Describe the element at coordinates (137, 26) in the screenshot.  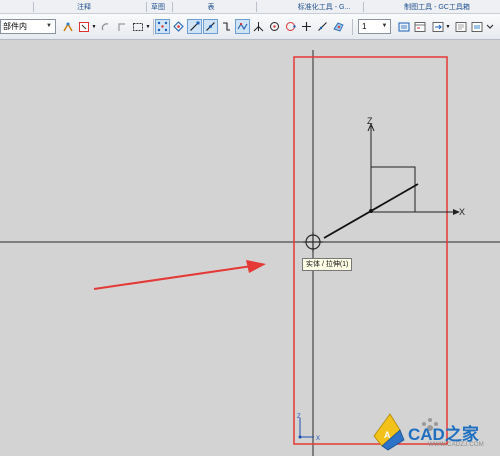
I see `rectangle-select-icon` at that location.